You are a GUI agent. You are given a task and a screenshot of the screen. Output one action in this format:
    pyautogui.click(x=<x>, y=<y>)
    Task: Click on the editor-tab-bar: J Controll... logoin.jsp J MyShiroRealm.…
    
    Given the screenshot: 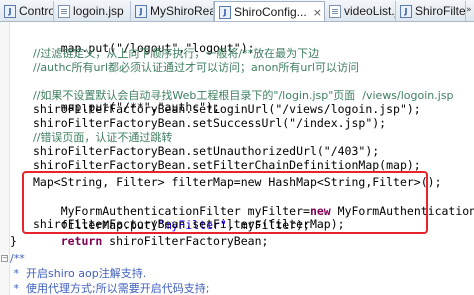 What is the action you would take?
    pyautogui.click(x=237, y=11)
    